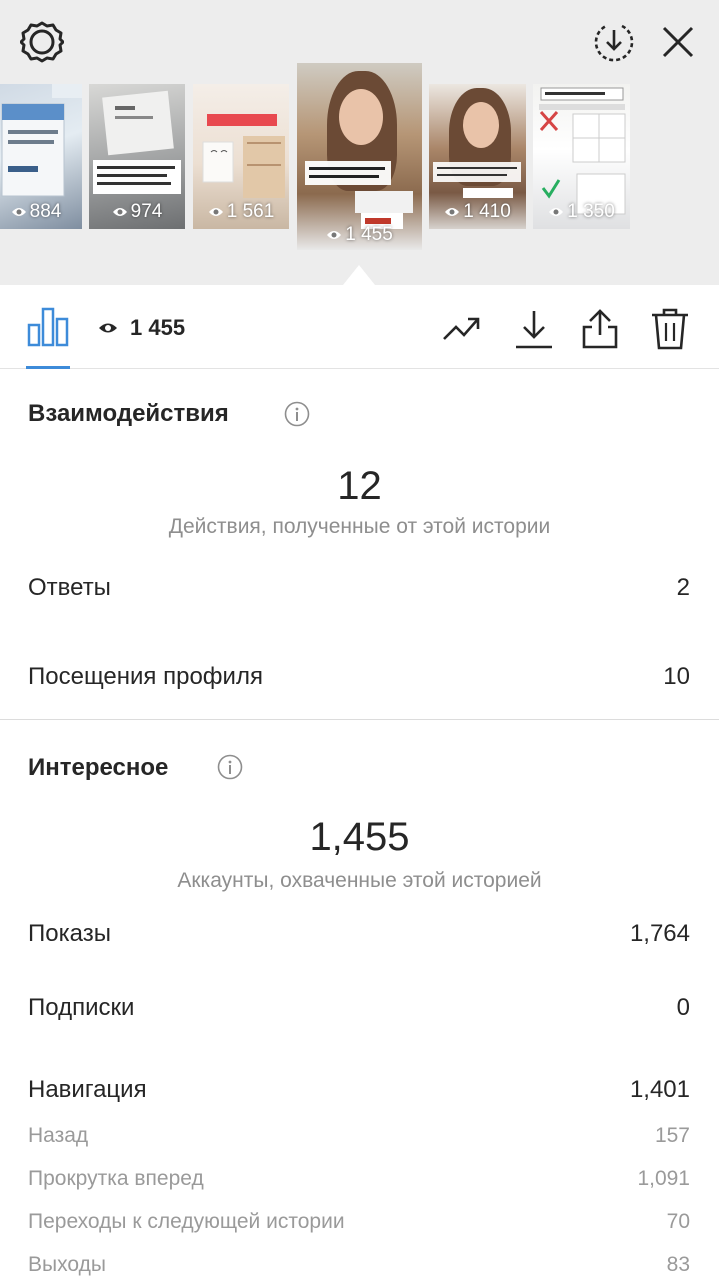  What do you see at coordinates (672, 1135) in the screenshot?
I see `back-value: 157` at bounding box center [672, 1135].